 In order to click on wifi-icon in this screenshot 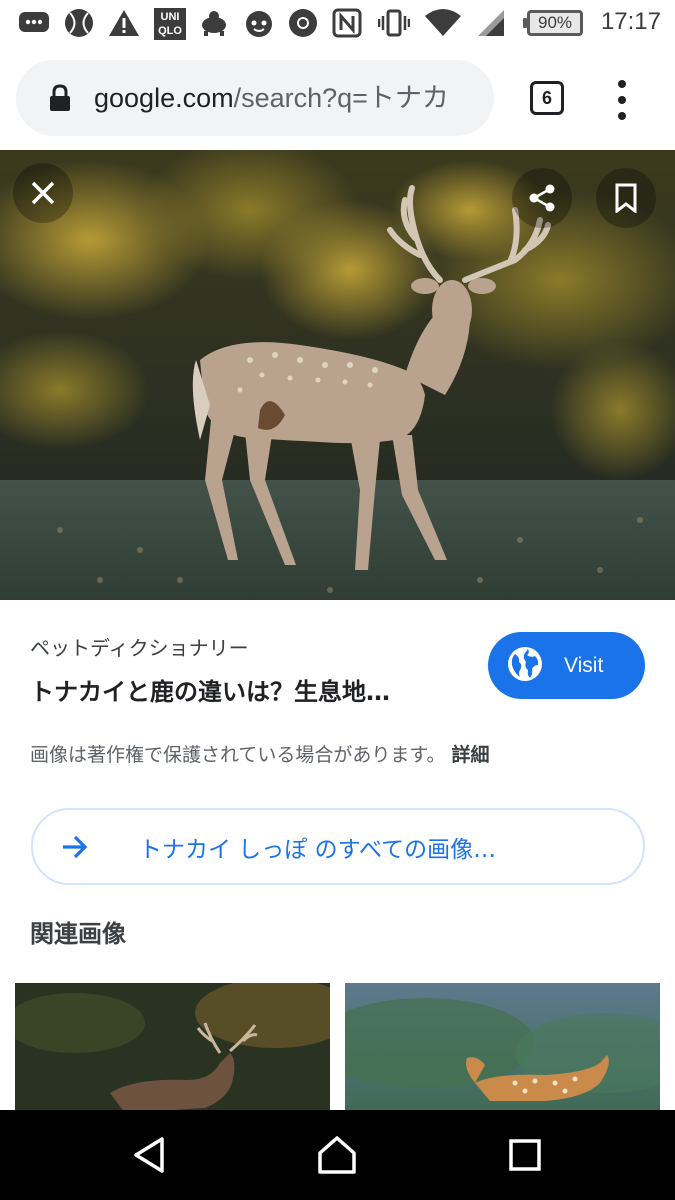, I will do `click(443, 23)`.